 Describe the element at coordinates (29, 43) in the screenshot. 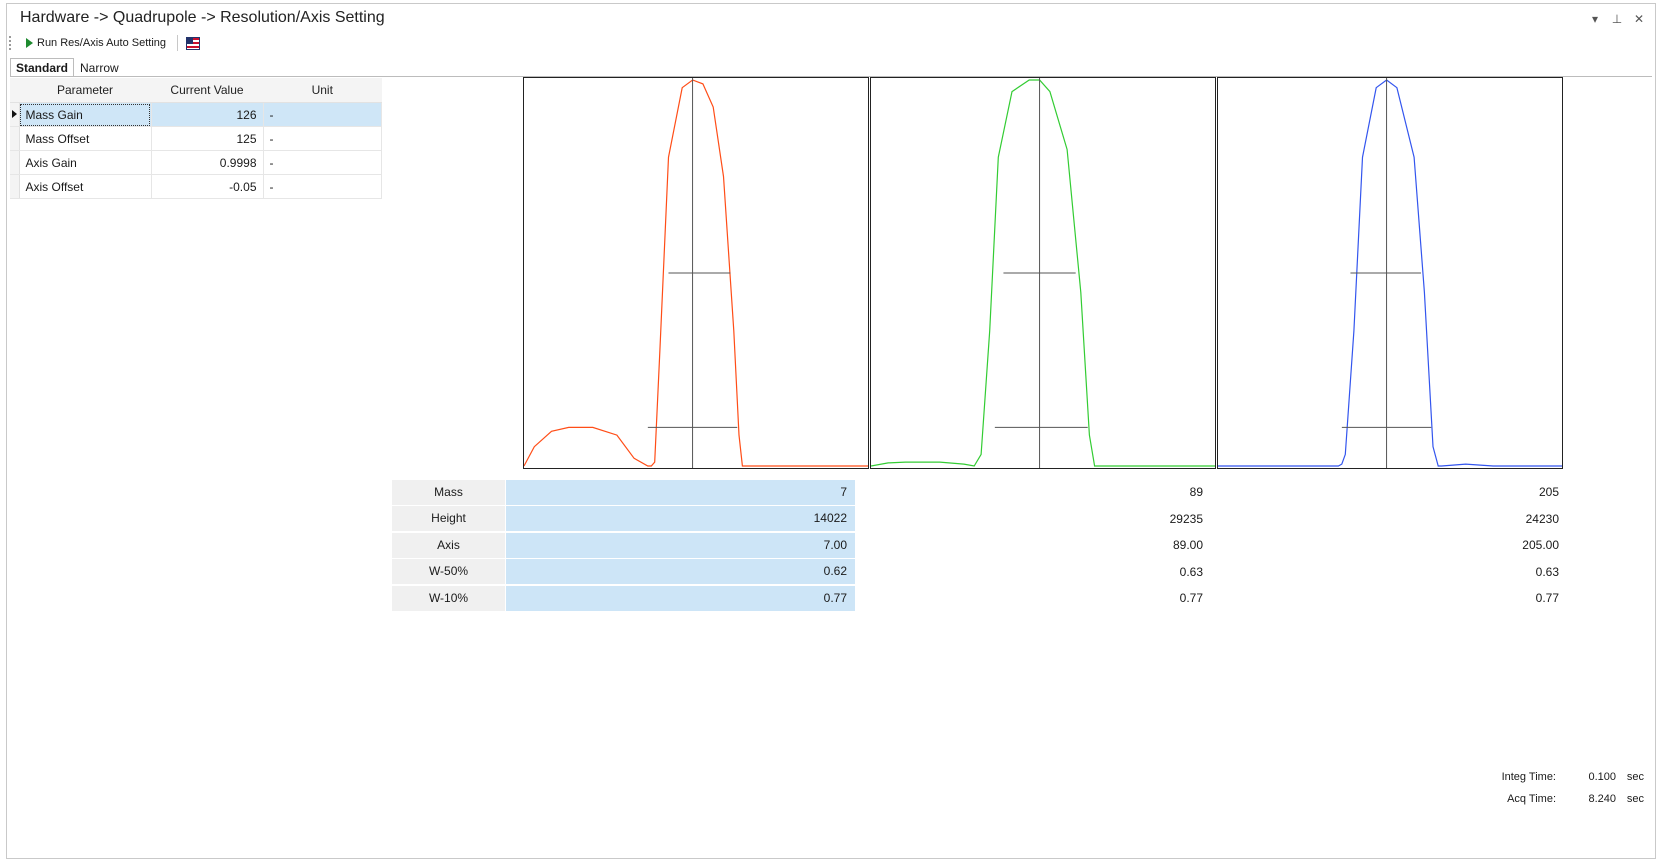

I see `play-icon` at that location.